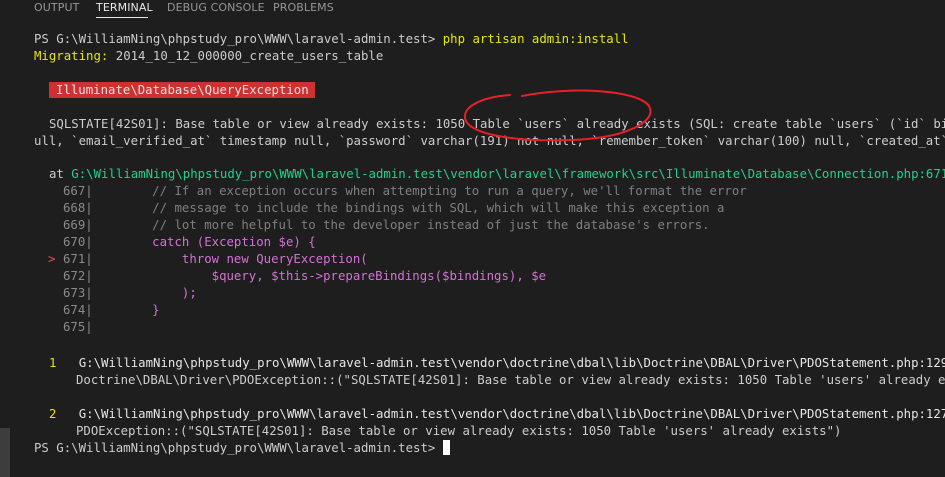 This screenshot has width=945, height=477. What do you see at coordinates (230, 259) in the screenshot?
I see `code-text: throw new QueryException(` at bounding box center [230, 259].